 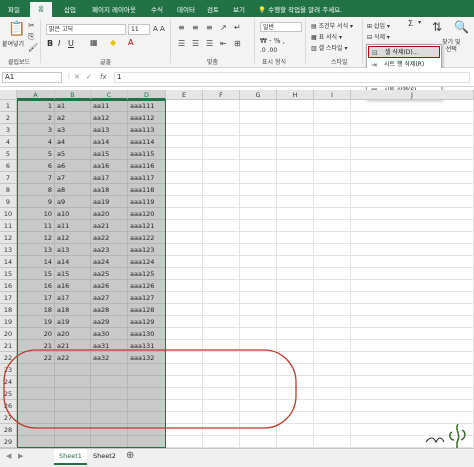 What do you see at coordinates (32, 77) in the screenshot?
I see `name-box: A1` at bounding box center [32, 77].